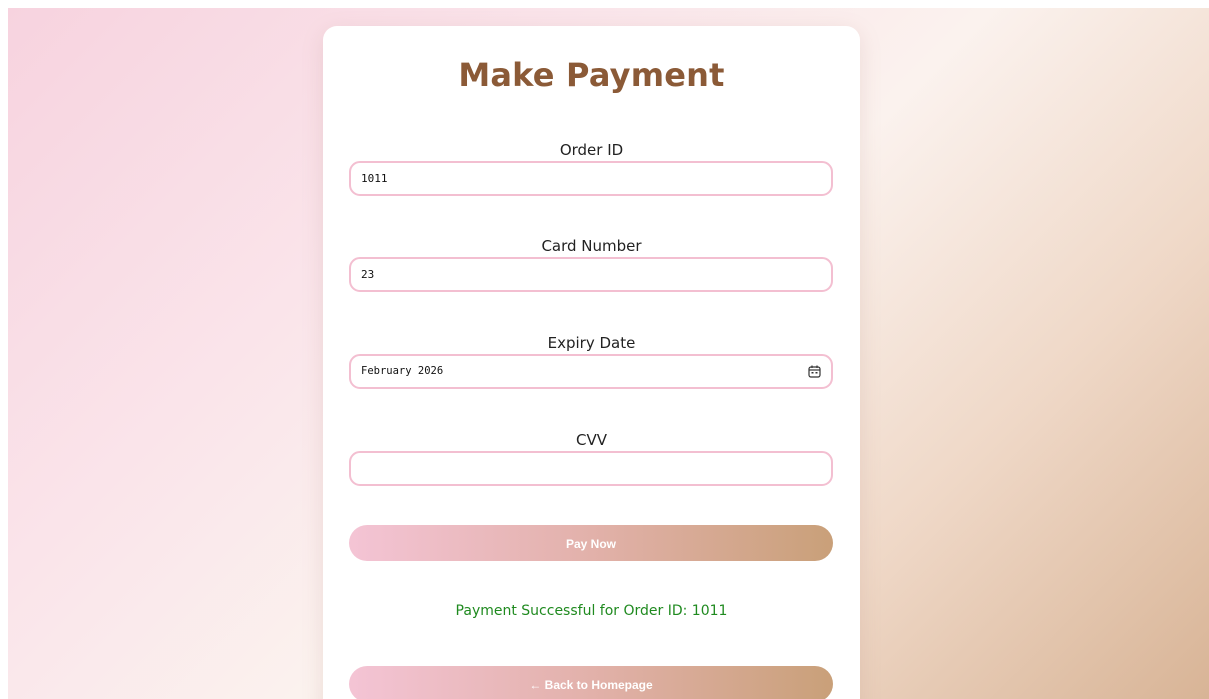 This screenshot has width=1209, height=699. Describe the element at coordinates (591, 611) in the screenshot. I see `payment-success-message: Payment Successful for Order ID: 1011` at that location.